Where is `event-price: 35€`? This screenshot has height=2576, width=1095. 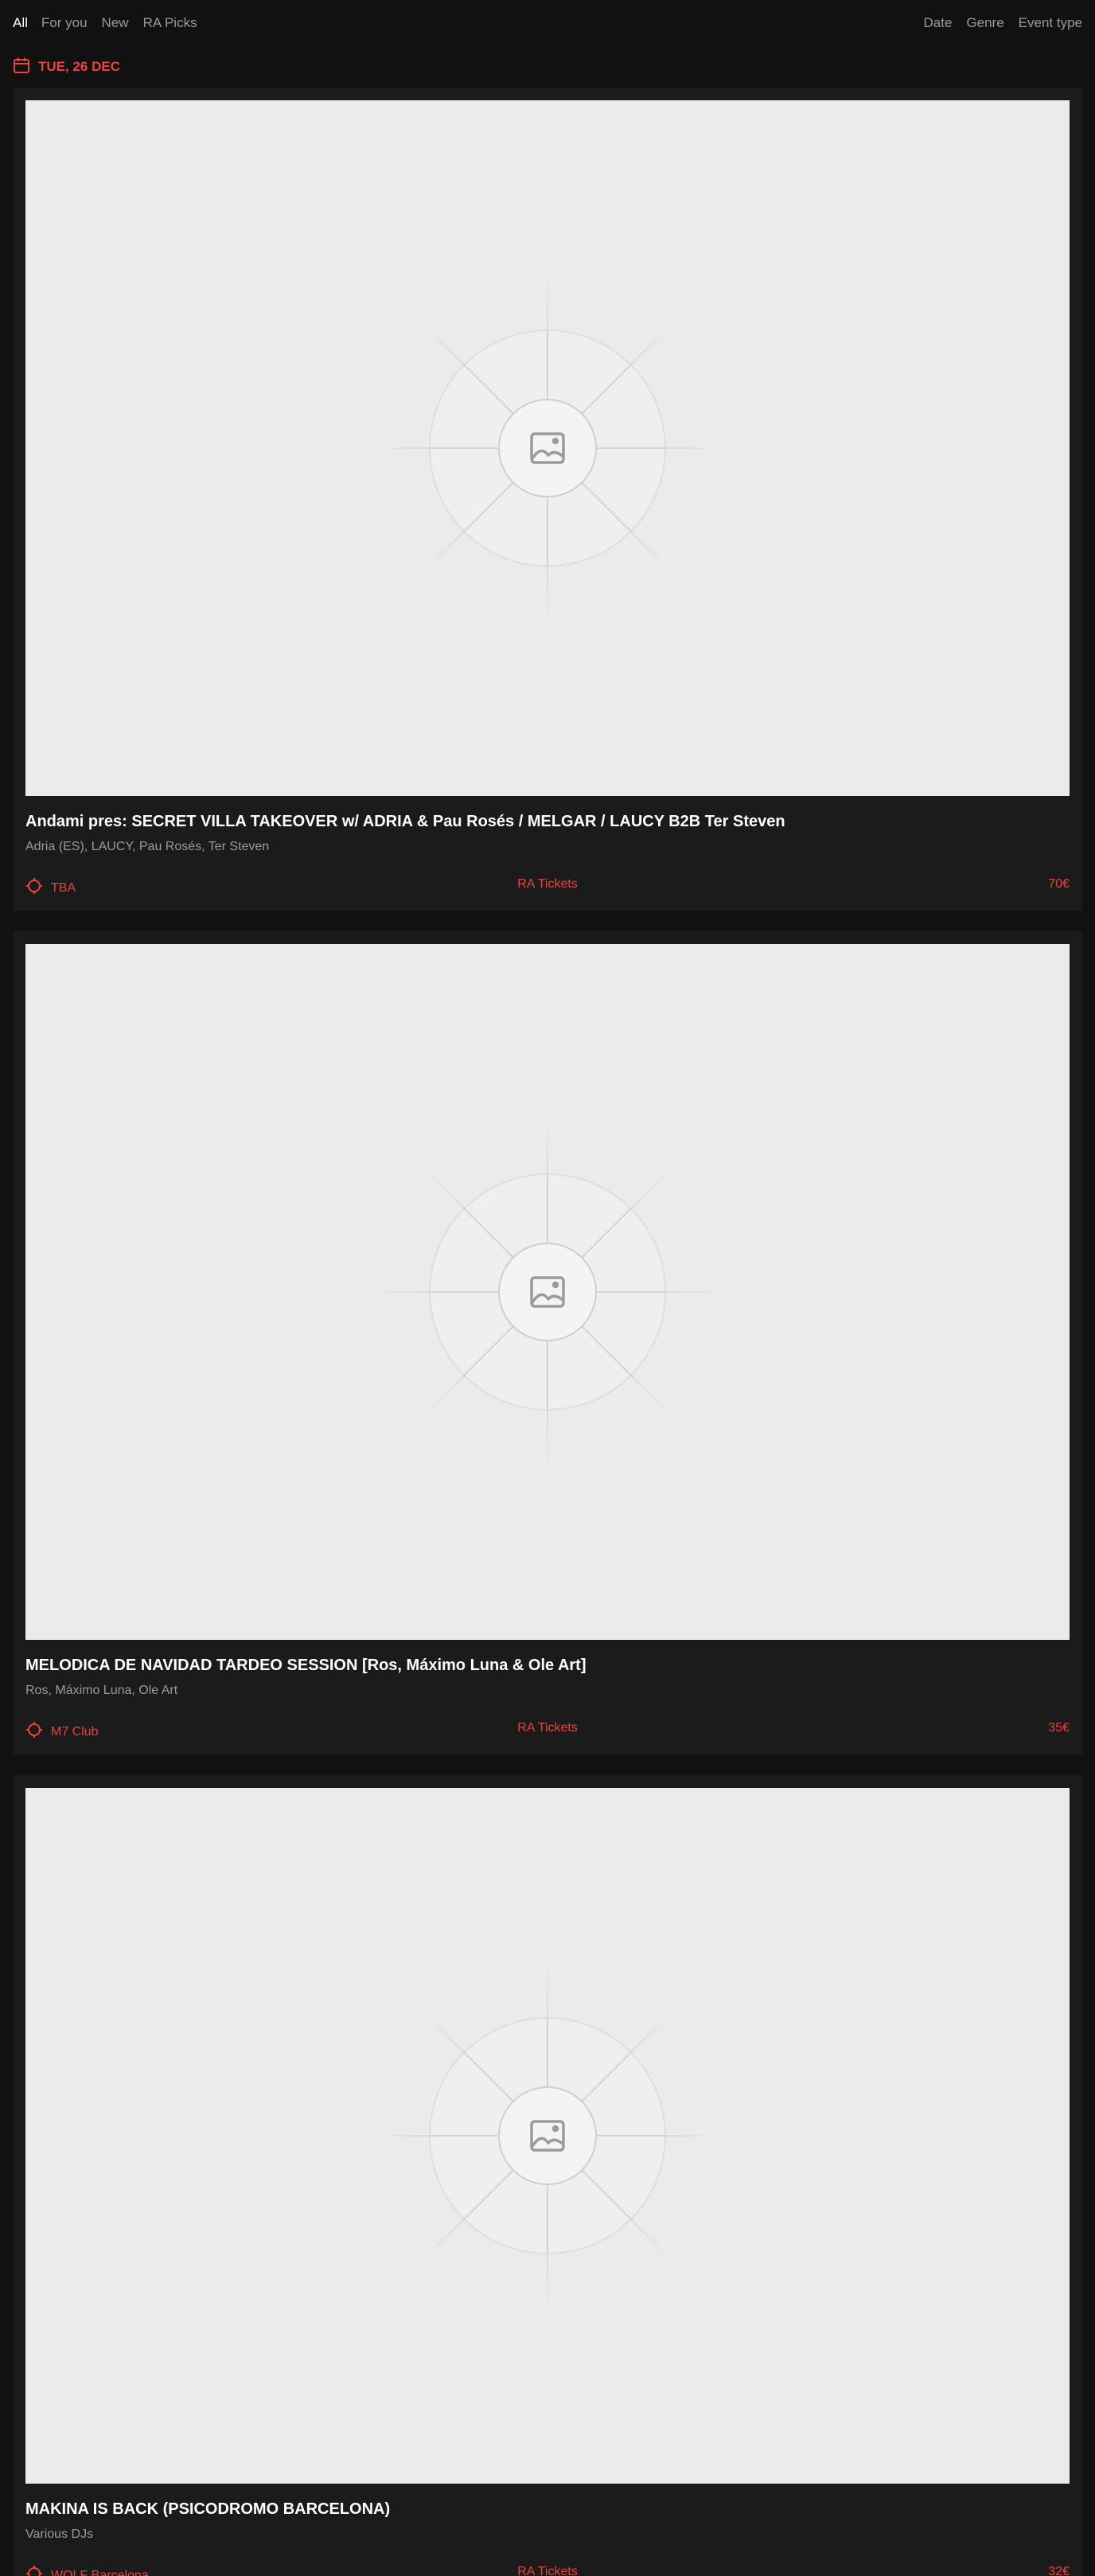
event-price: 35€ is located at coordinates (1059, 1728).